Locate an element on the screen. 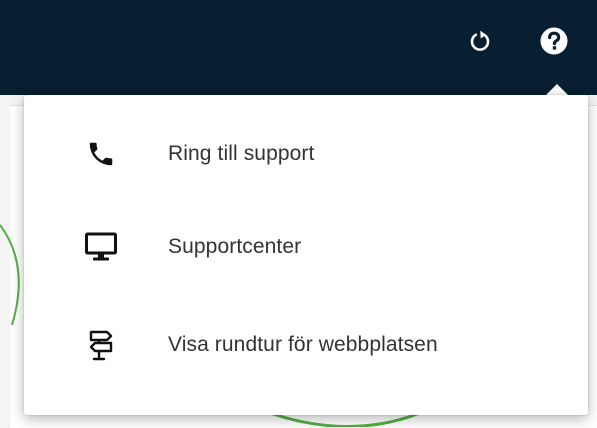 The image size is (597, 428). refresh-icon is located at coordinates (480, 43).